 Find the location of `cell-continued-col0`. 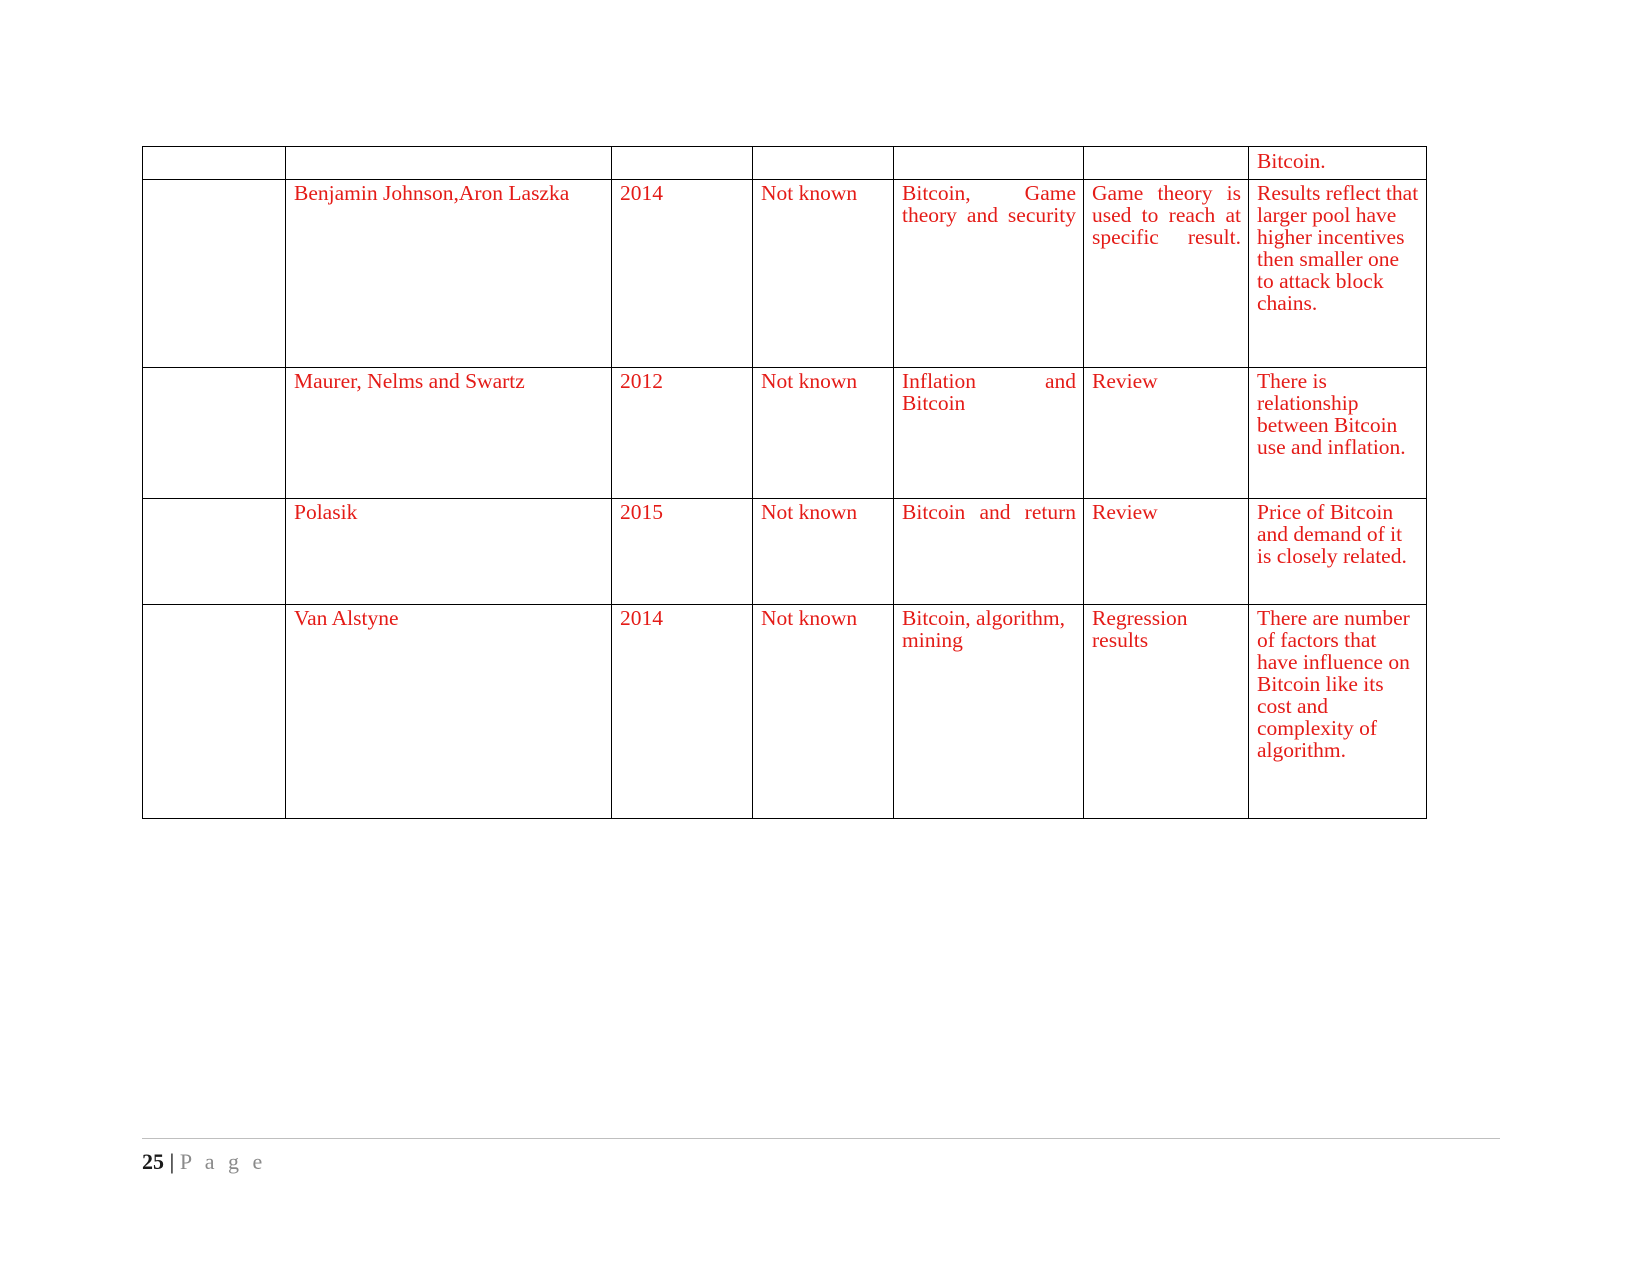

cell-continued-col0 is located at coordinates (214, 163).